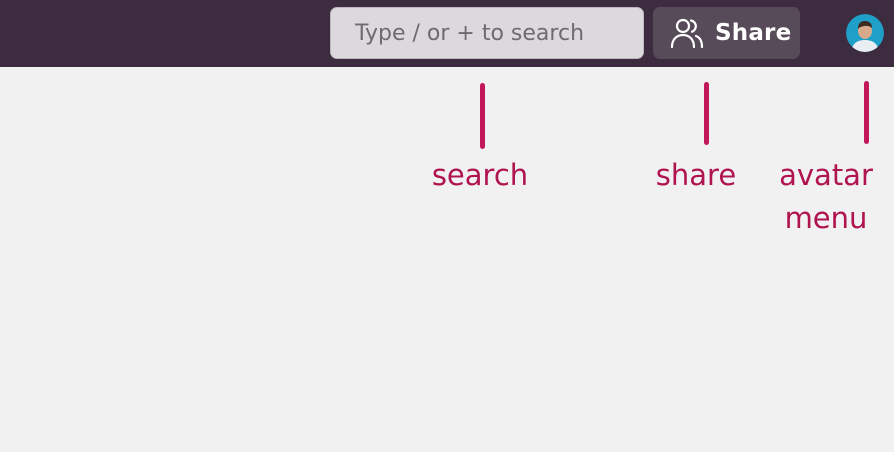 This screenshot has width=894, height=452. I want to click on top-bar: Share, so click(447, 33).